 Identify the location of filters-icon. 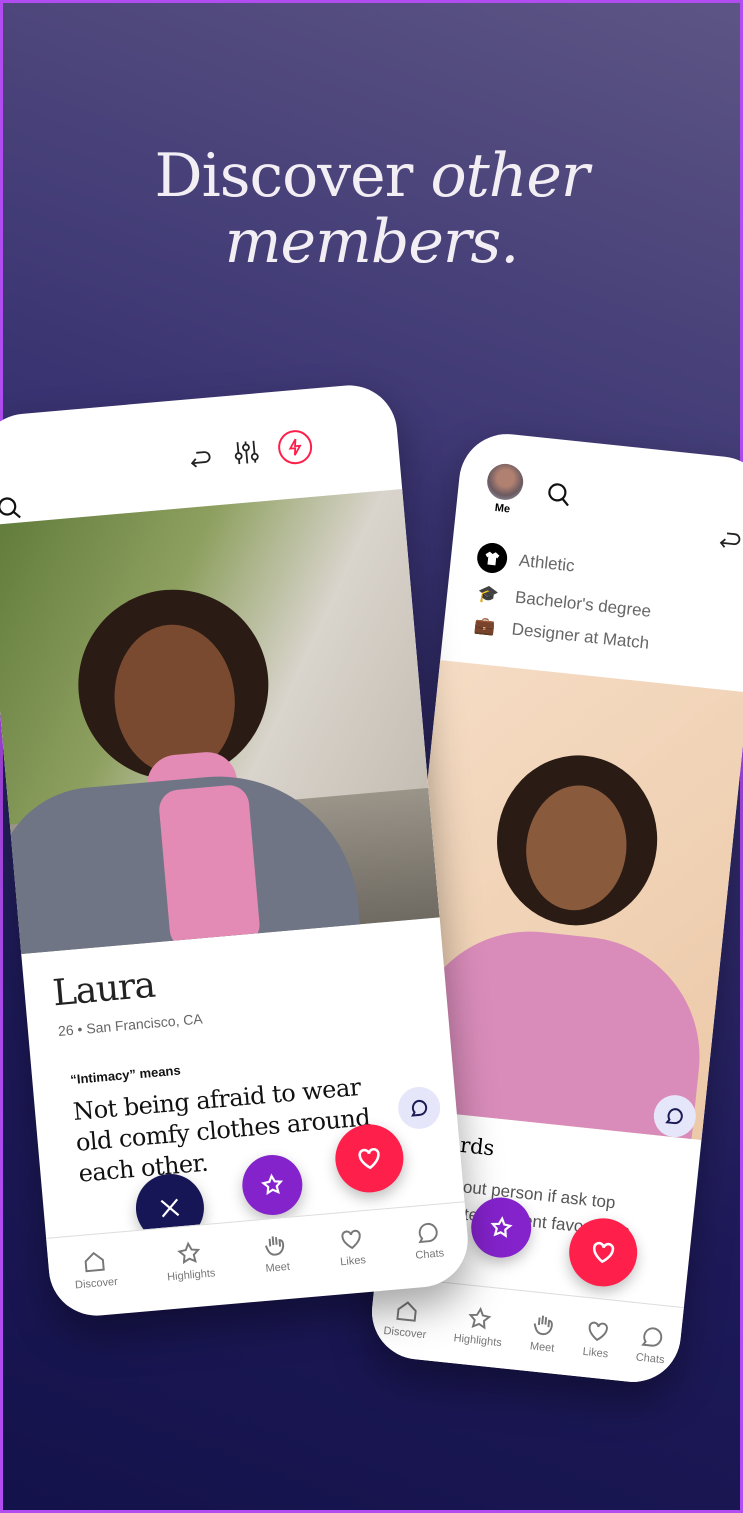
(246, 452).